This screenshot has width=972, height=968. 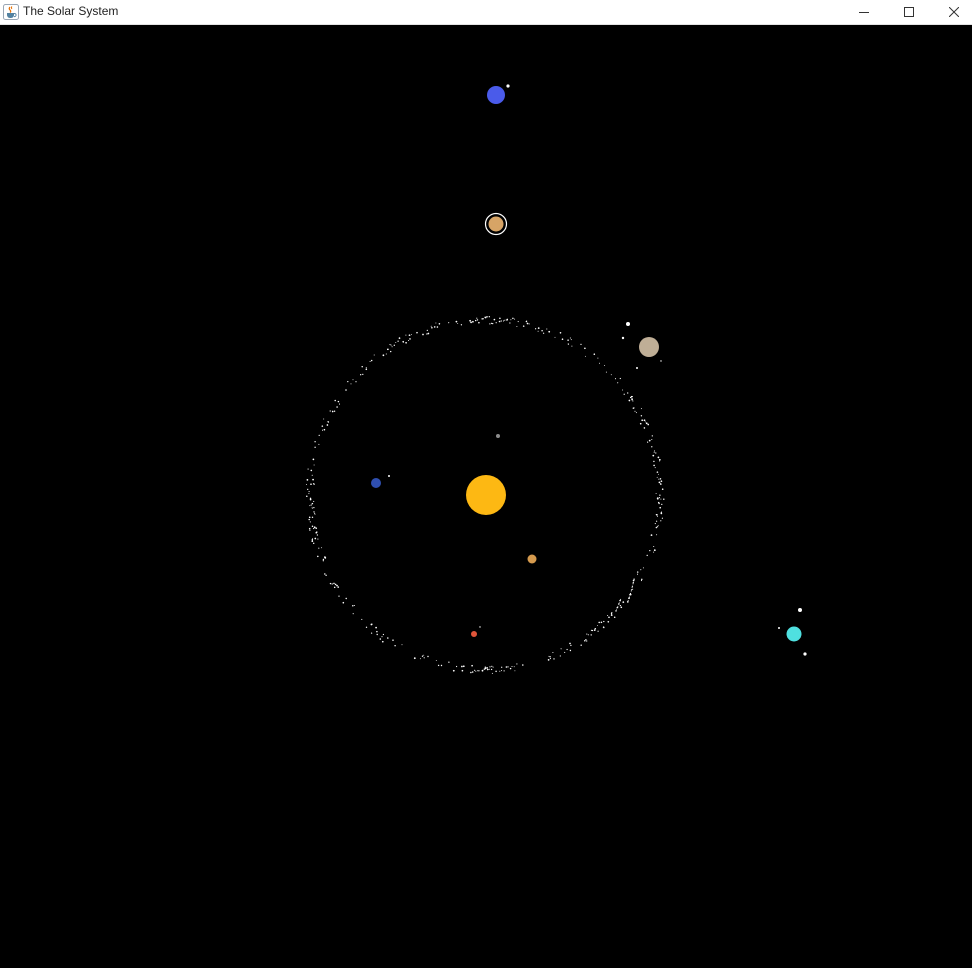 What do you see at coordinates (864, 12) in the screenshot?
I see `minimize-button` at bounding box center [864, 12].